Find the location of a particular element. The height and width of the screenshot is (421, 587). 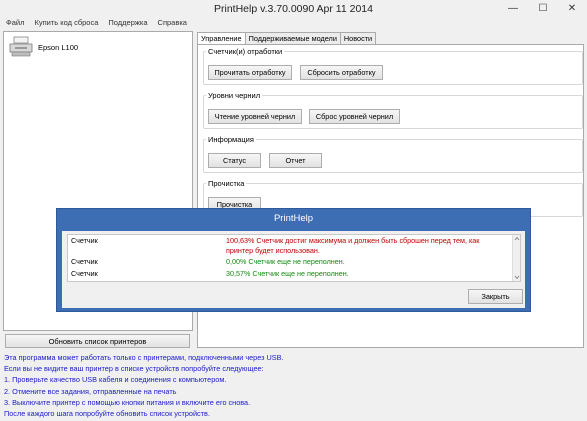

maximize-button: ☐ is located at coordinates (543, 8).